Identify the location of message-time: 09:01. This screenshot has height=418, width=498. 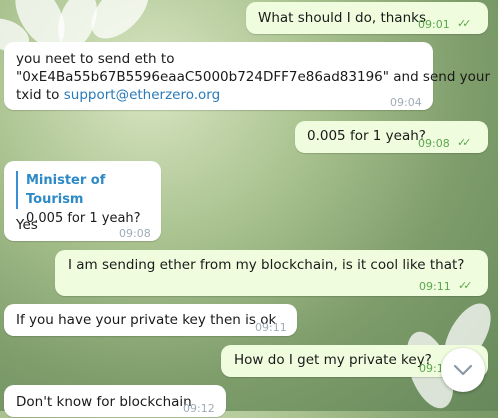
(434, 24).